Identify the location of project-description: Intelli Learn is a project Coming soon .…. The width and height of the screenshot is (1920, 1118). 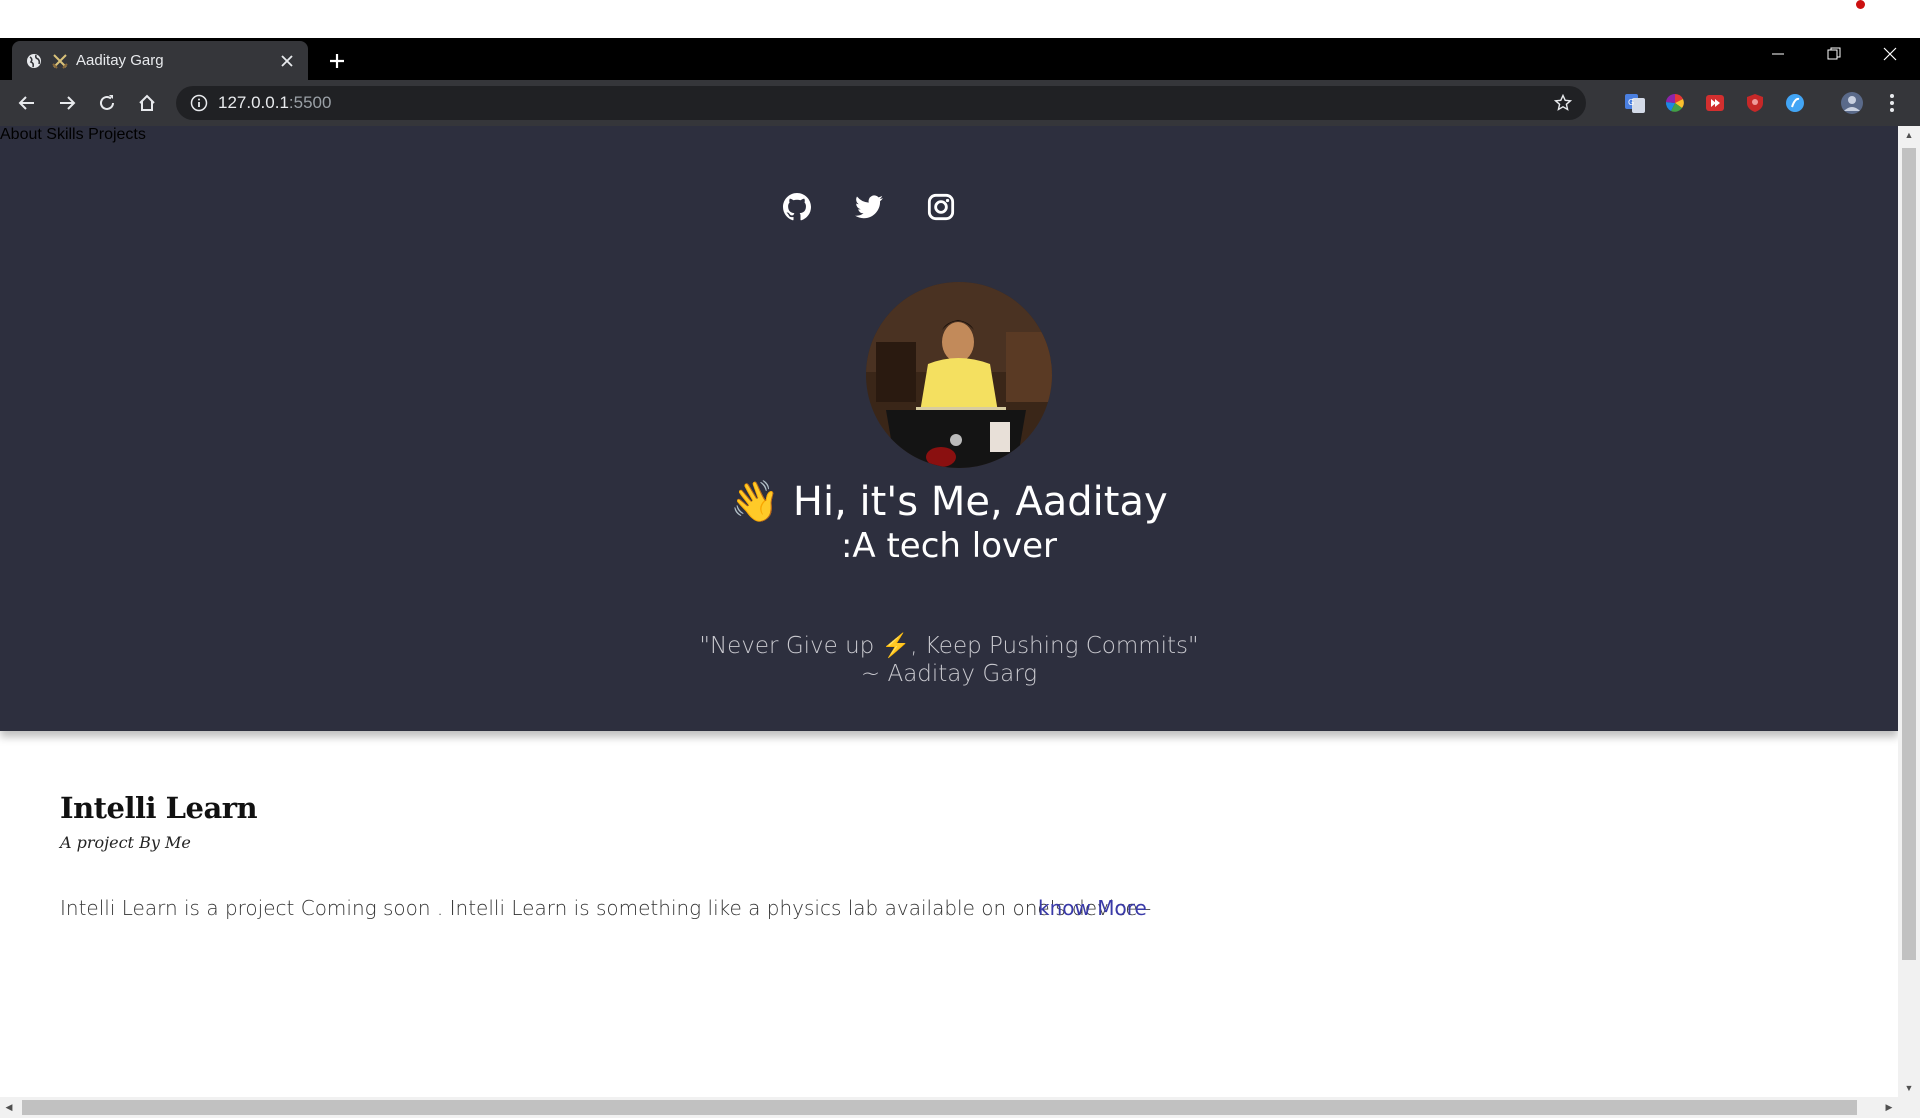
(606, 908).